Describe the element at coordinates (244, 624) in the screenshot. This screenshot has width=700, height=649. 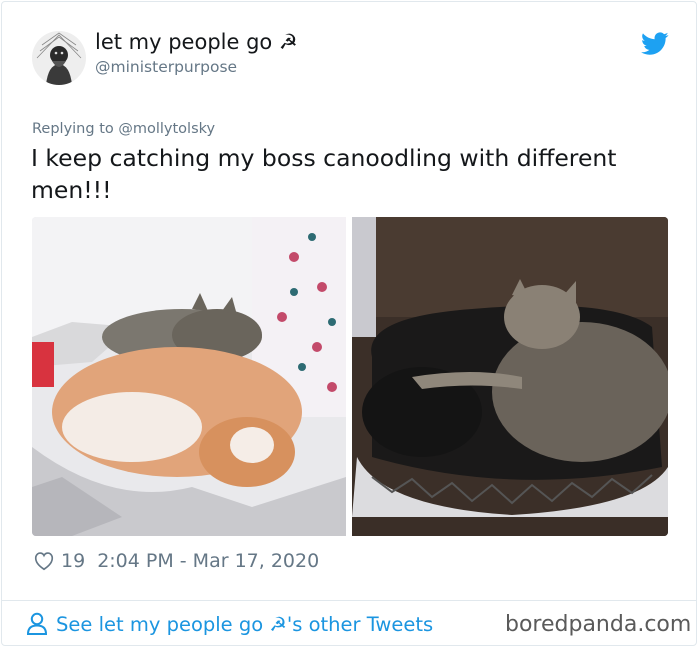
I see `other-tweets-label: See let my people go ☭'s other Tweets` at that location.